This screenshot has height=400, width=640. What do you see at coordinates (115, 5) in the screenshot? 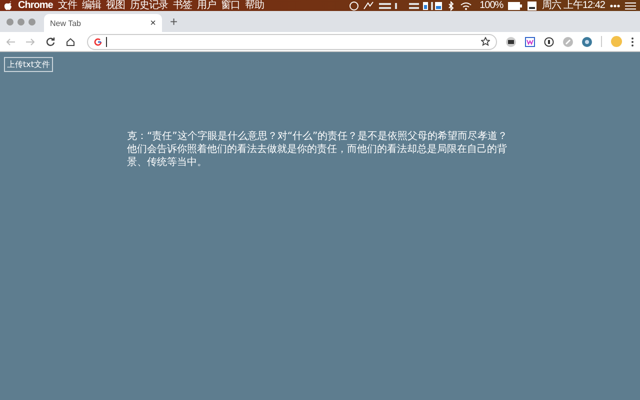
I see `menu-item: 视图` at bounding box center [115, 5].